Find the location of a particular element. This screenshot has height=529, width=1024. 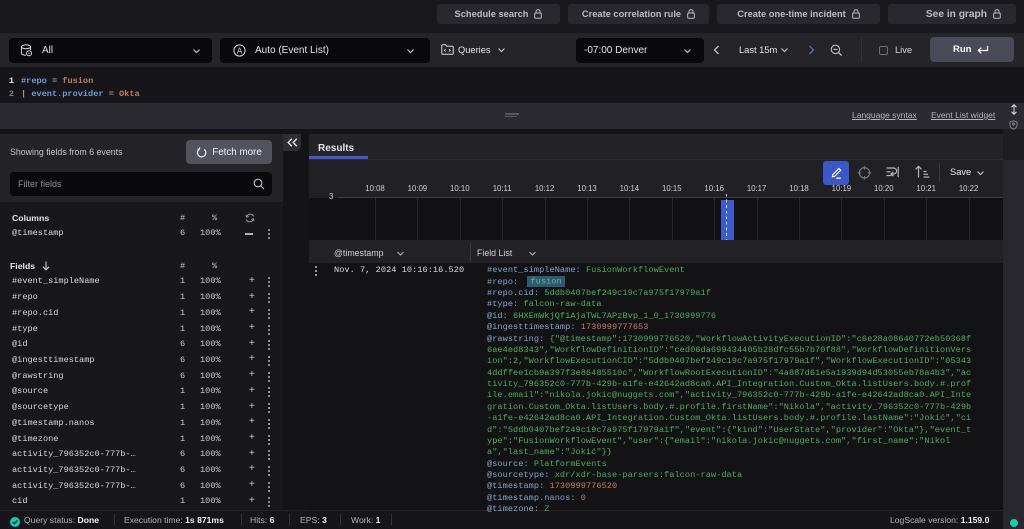

svg-text: A is located at coordinates (240, 50).